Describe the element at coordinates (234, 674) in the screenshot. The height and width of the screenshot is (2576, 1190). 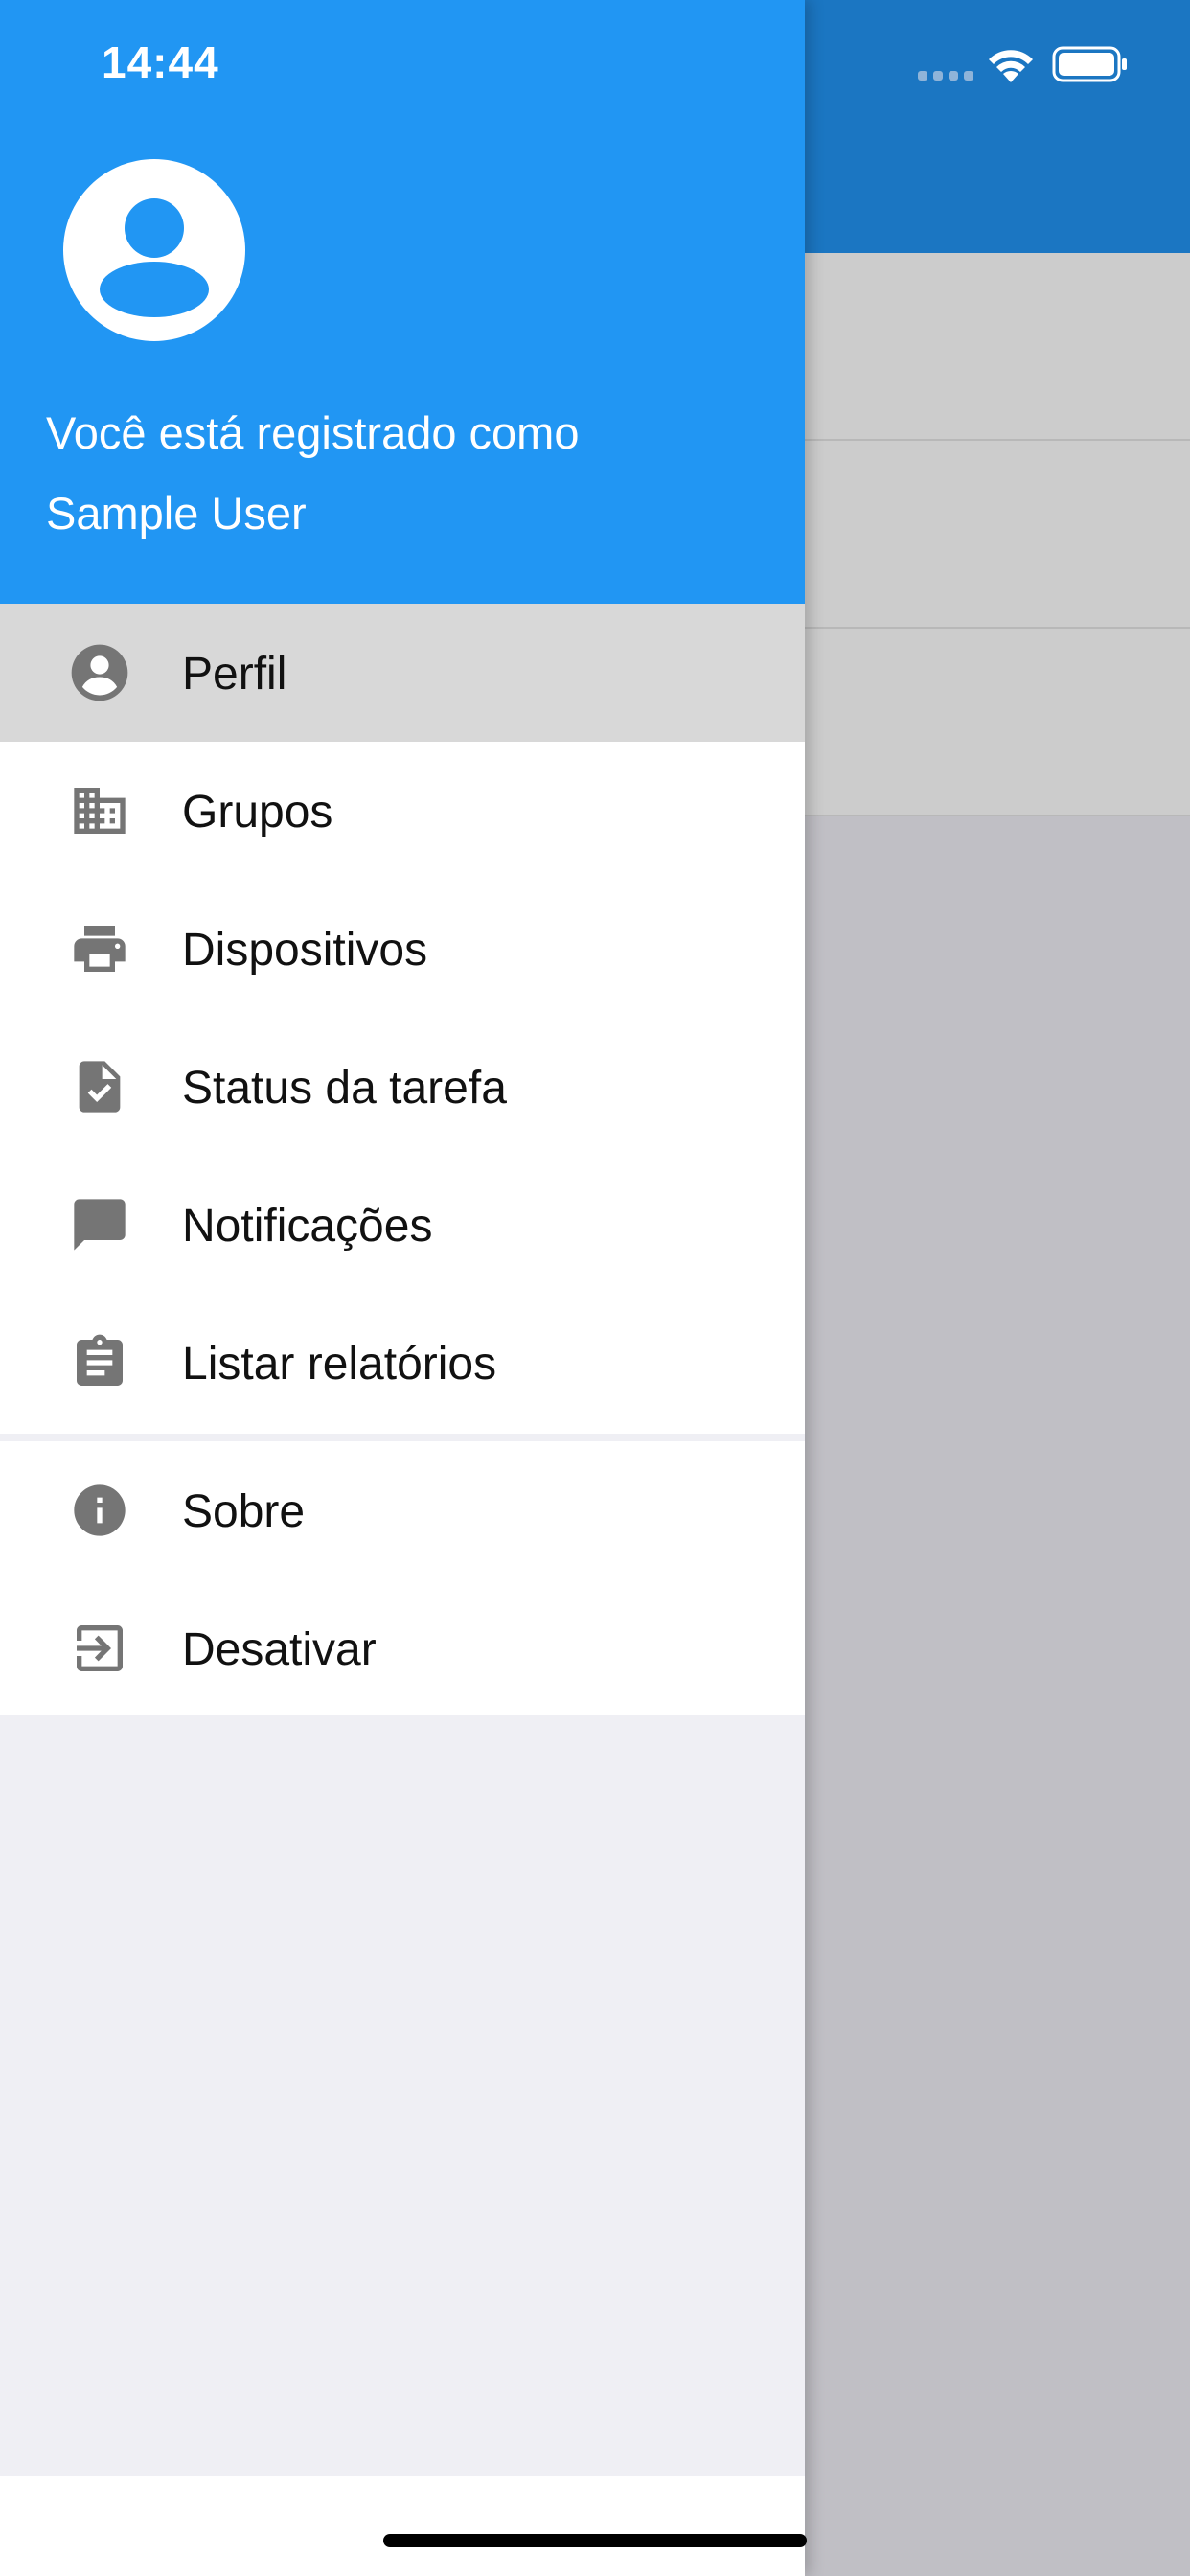
I see `menu-item-label: Perfil` at that location.